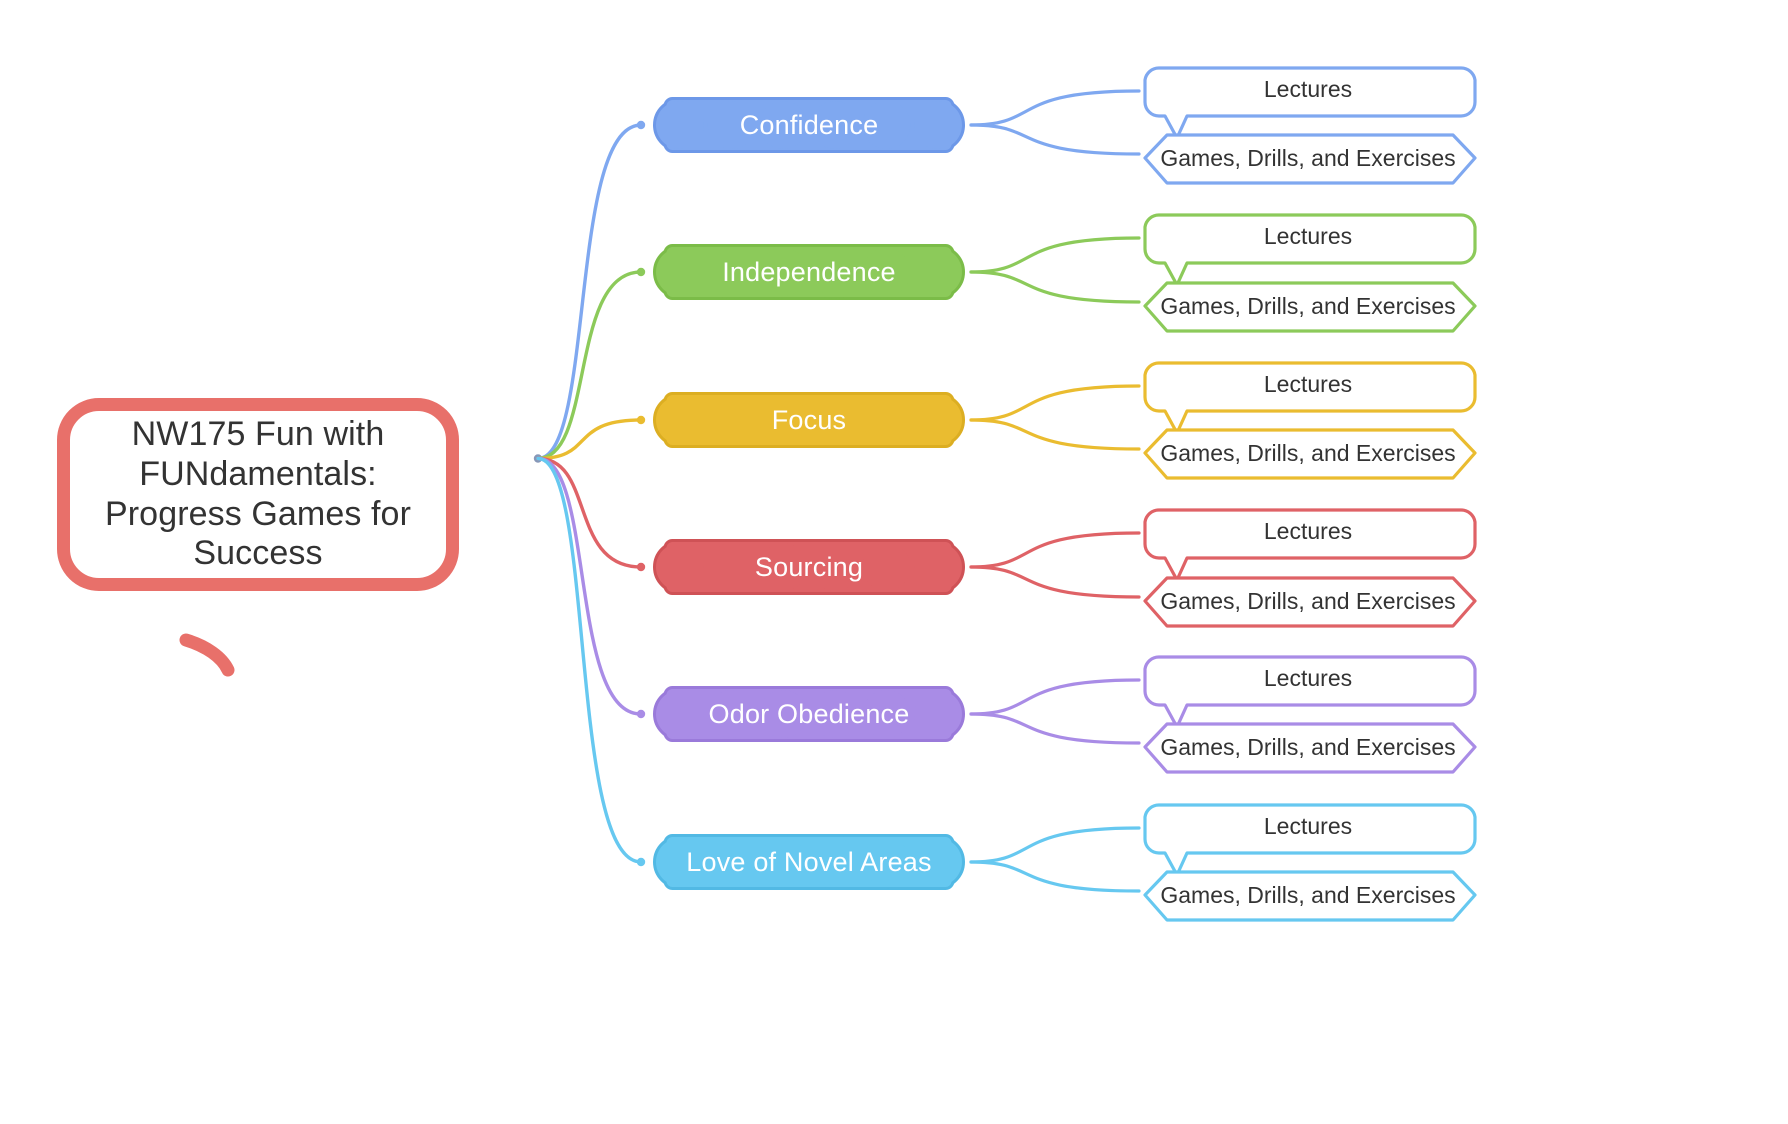 The height and width of the screenshot is (1124, 1788). Describe the element at coordinates (1310, 307) in the screenshot. I see `child-node-games-2: Games, Drills, and Exercises` at that location.